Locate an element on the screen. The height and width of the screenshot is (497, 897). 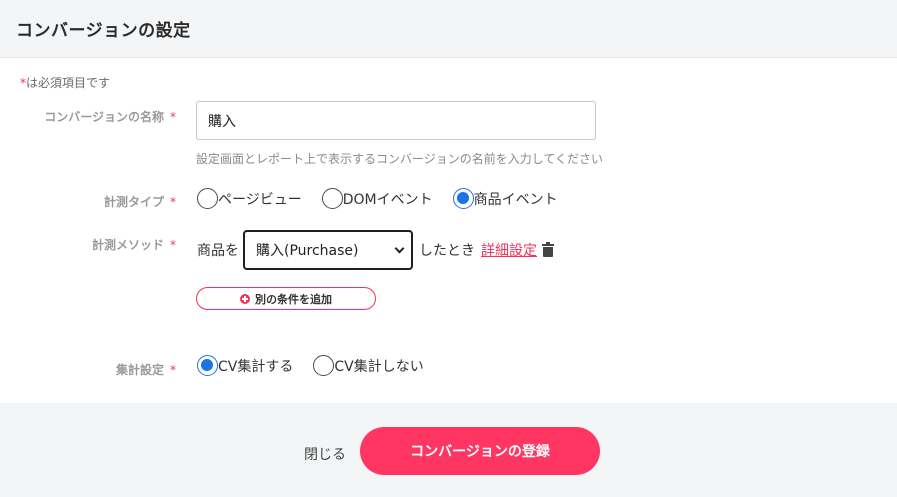
measure-type-radio-group: ページビュー DOMイベント 商品イベント is located at coordinates (387, 198).